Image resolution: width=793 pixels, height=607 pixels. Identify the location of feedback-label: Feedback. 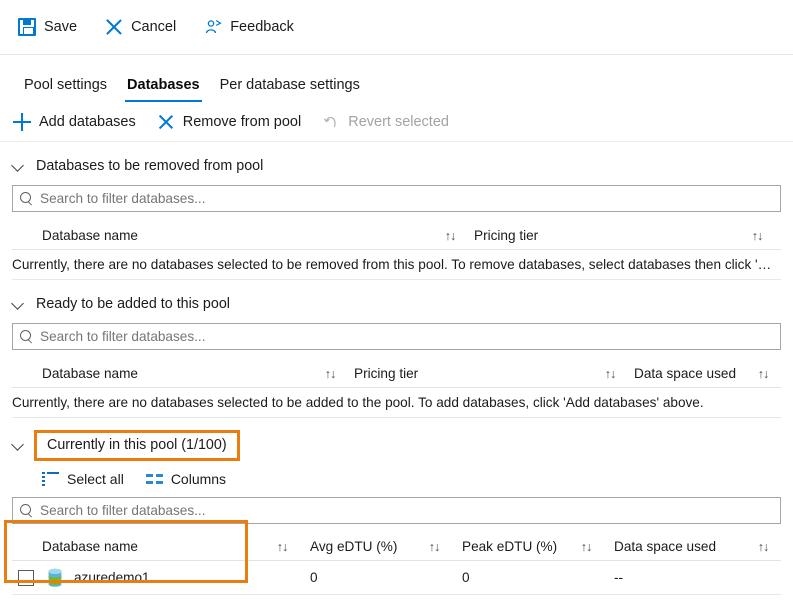
(262, 27).